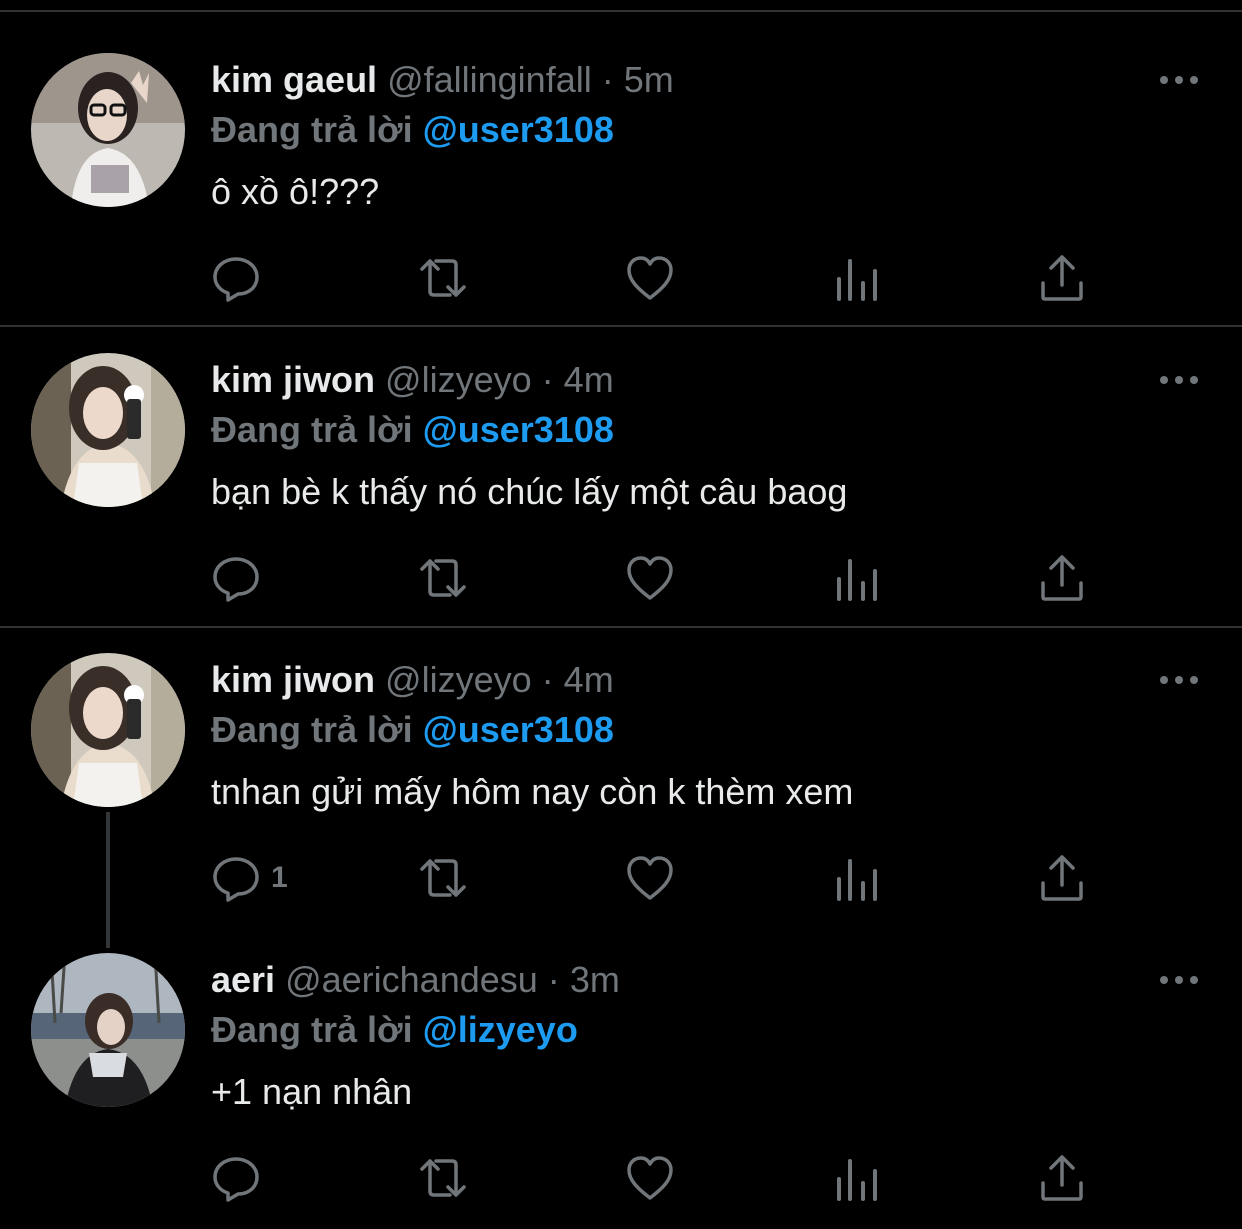 The width and height of the screenshot is (1242, 1229). I want to click on tweet-text: +1 nạn nhân, so click(312, 1091).